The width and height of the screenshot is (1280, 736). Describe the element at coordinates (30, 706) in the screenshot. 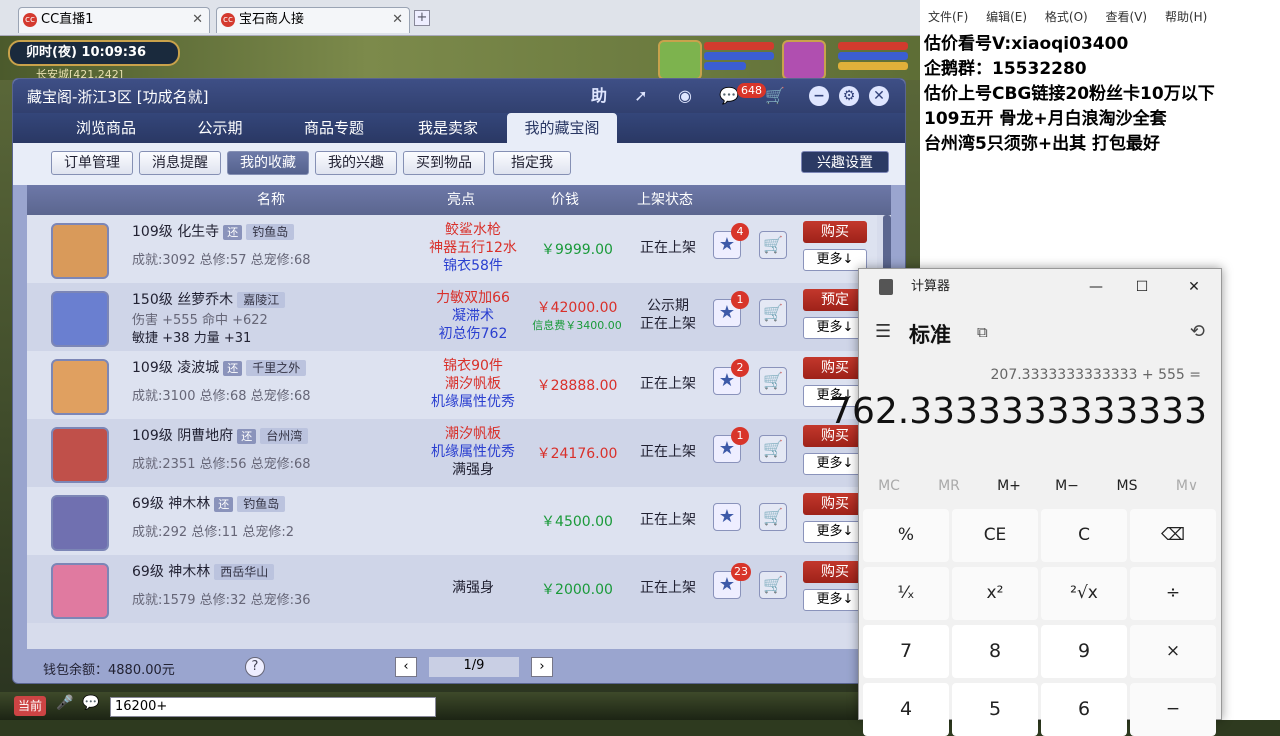

I see `chat-channel-button: 当前` at that location.